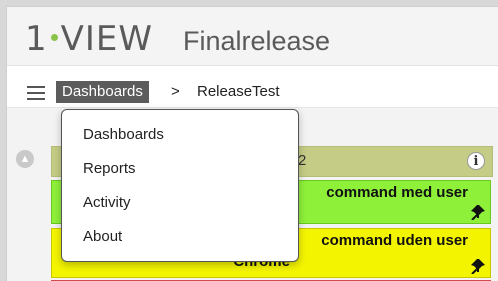 The image size is (498, 281). I want to click on menu-item-activity: Activity, so click(180, 203).